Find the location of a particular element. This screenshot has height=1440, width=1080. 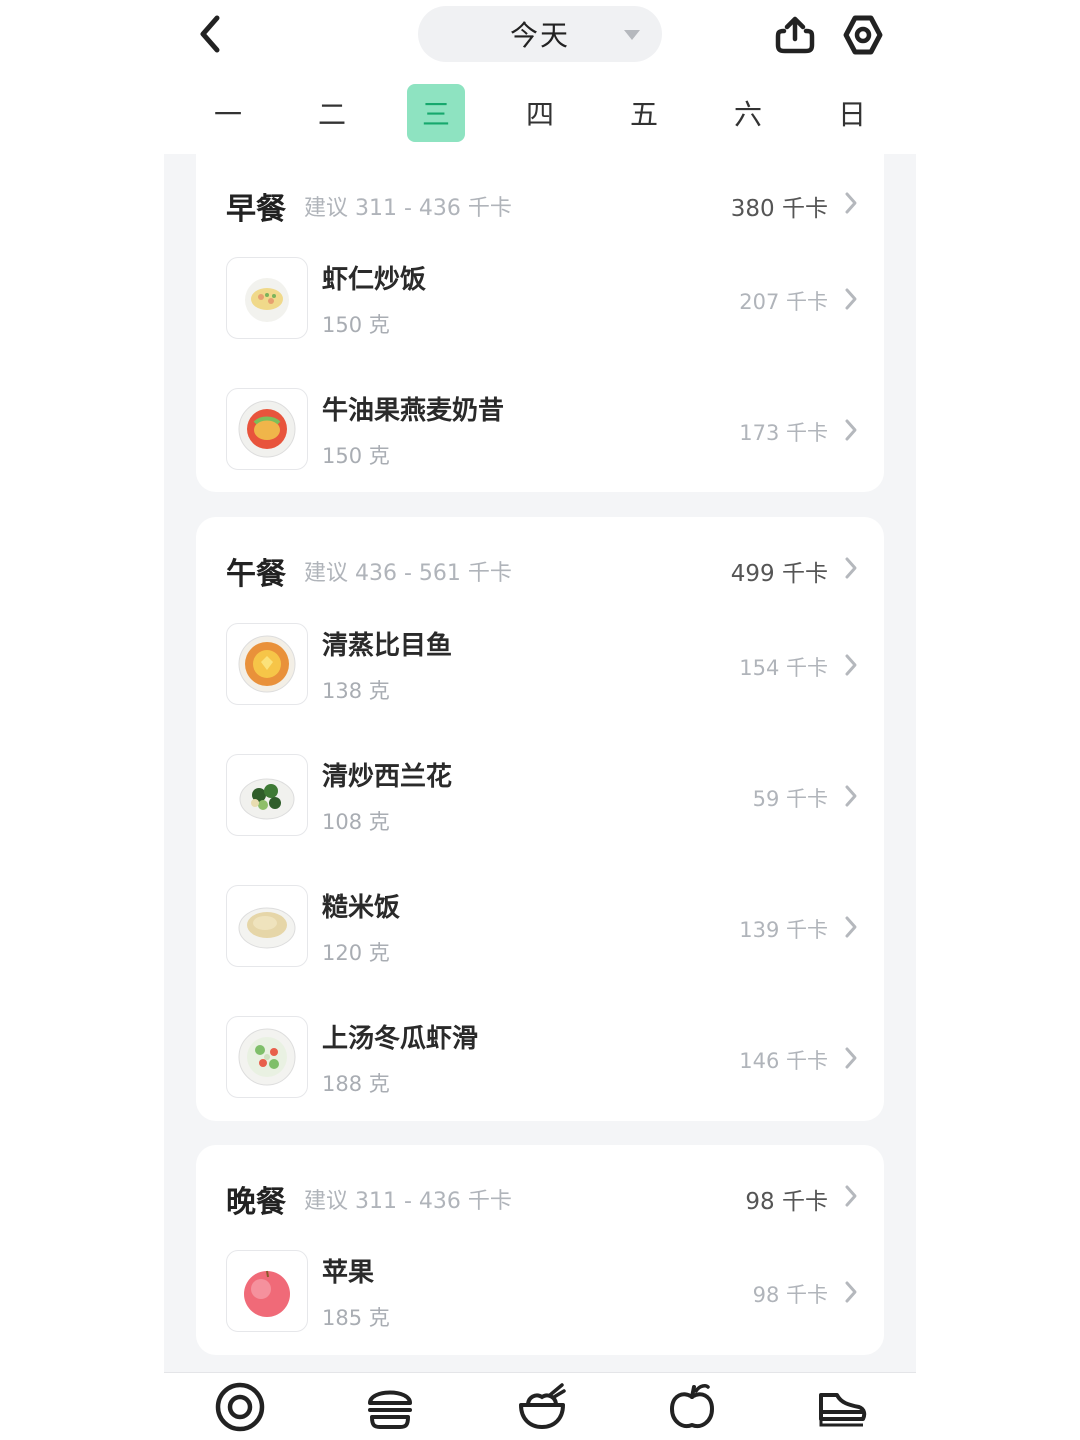

food-kcal: 154 千卡 is located at coordinates (783, 668).